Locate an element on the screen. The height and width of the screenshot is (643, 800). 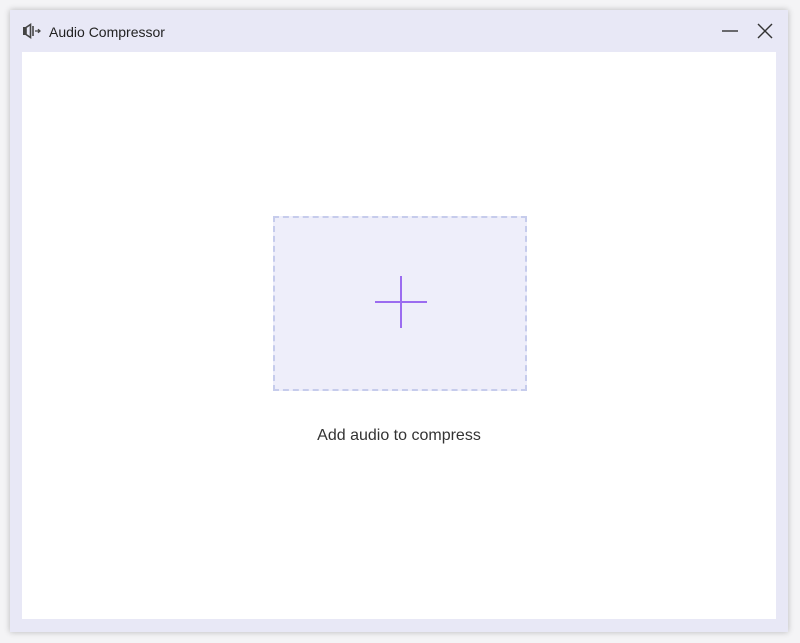
close-icon is located at coordinates (765, 31).